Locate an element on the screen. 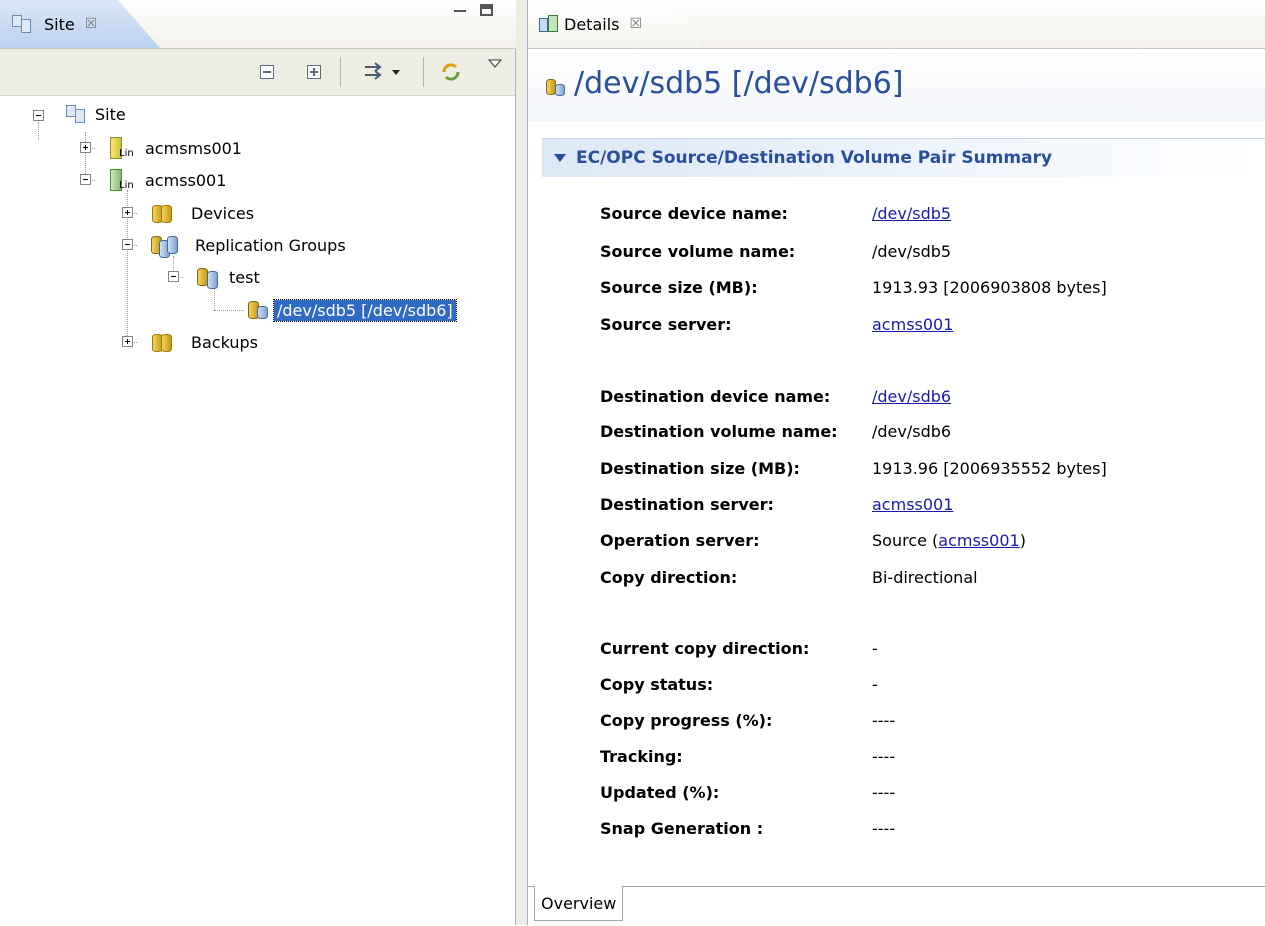  collapse-toggle-acmss001 is located at coordinates (85, 179).